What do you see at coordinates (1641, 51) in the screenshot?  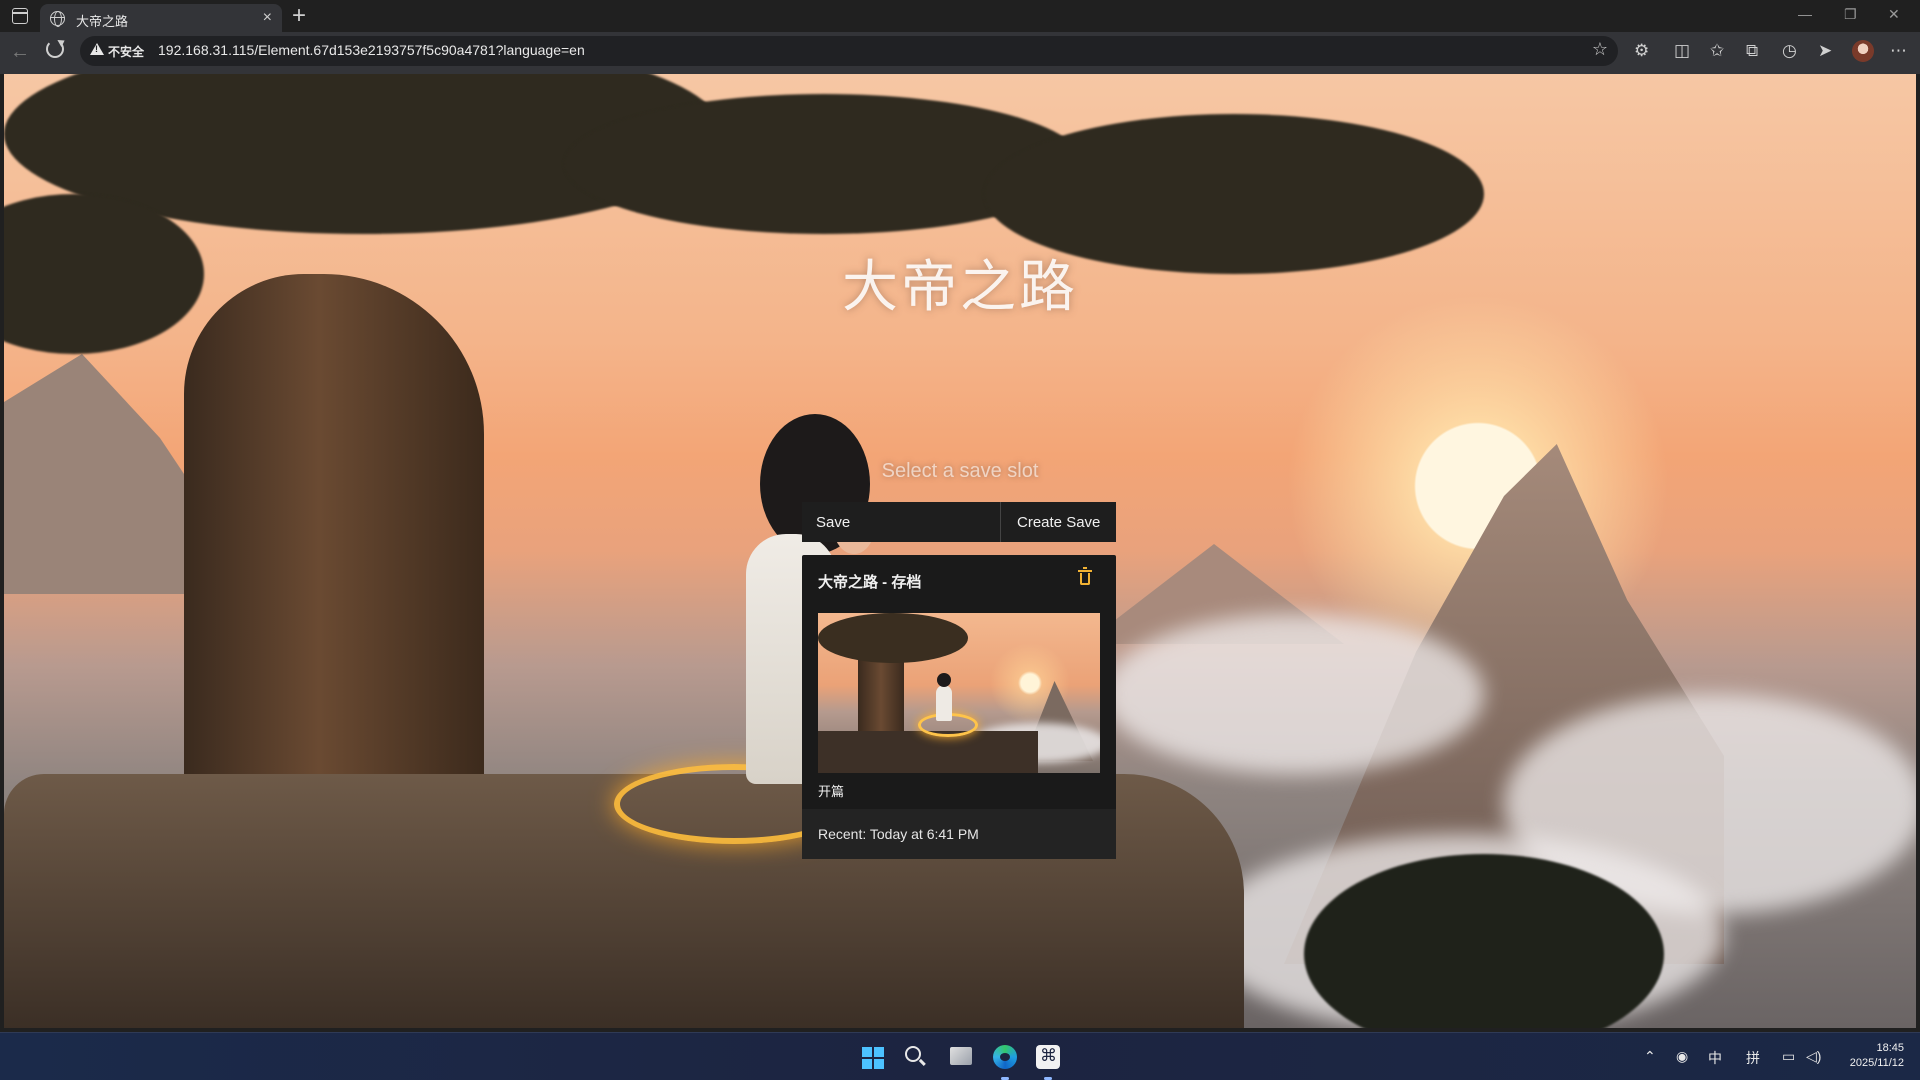 I see `extensions-icon: ⚙` at bounding box center [1641, 51].